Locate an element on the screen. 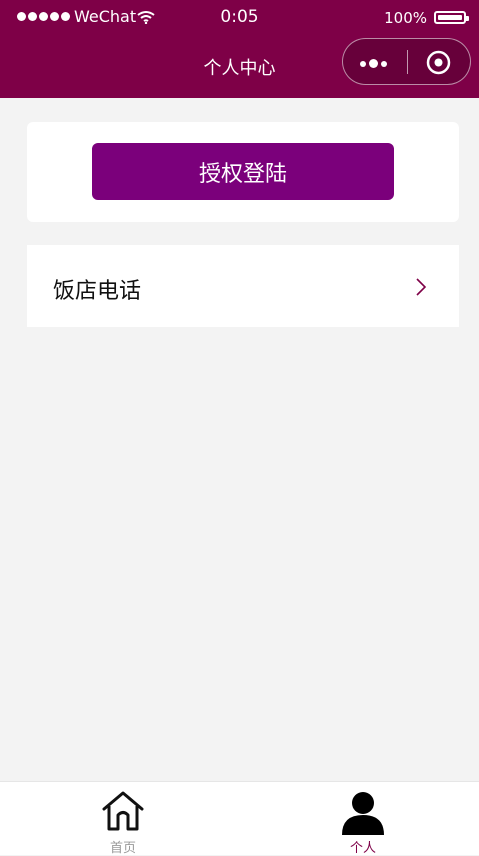 This screenshot has height=856, width=479. close-miniprogram-icon is located at coordinates (438, 62).